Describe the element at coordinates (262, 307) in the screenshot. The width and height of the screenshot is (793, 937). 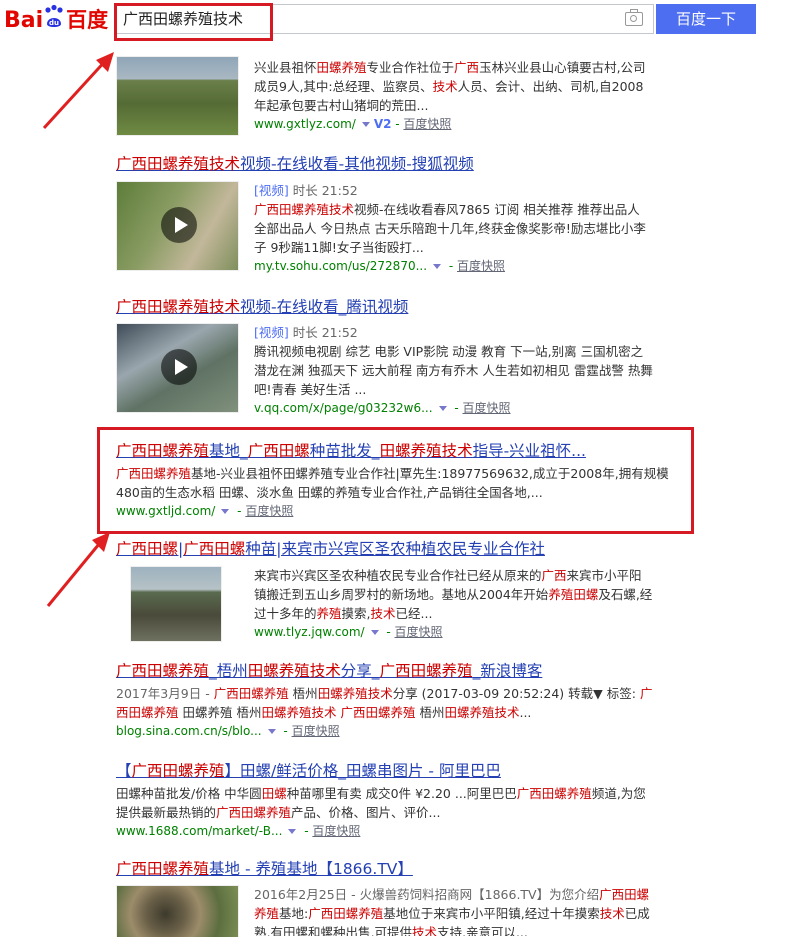
I see `result-title-link: 广西田螺养殖技术视频-在线收看_腾讯视频` at that location.